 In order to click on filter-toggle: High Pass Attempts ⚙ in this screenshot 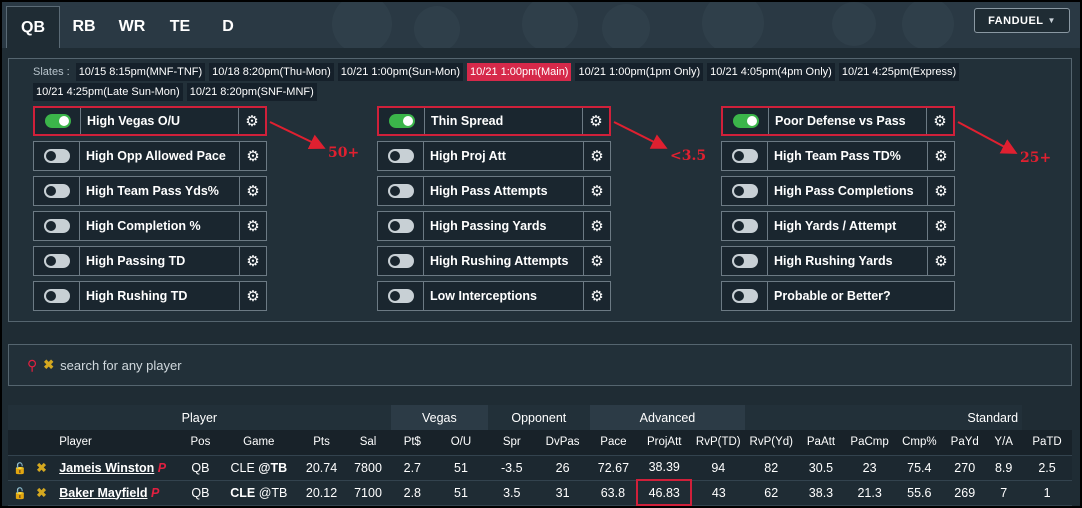, I will do `click(494, 191)`.